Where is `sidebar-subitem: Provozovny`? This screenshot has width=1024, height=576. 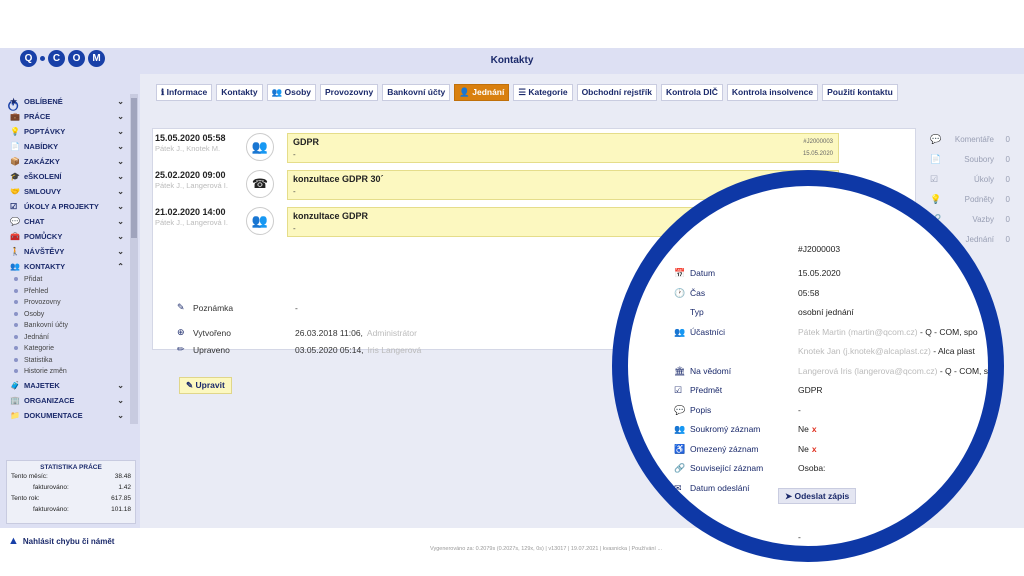 sidebar-subitem: Provozovny is located at coordinates (65, 303).